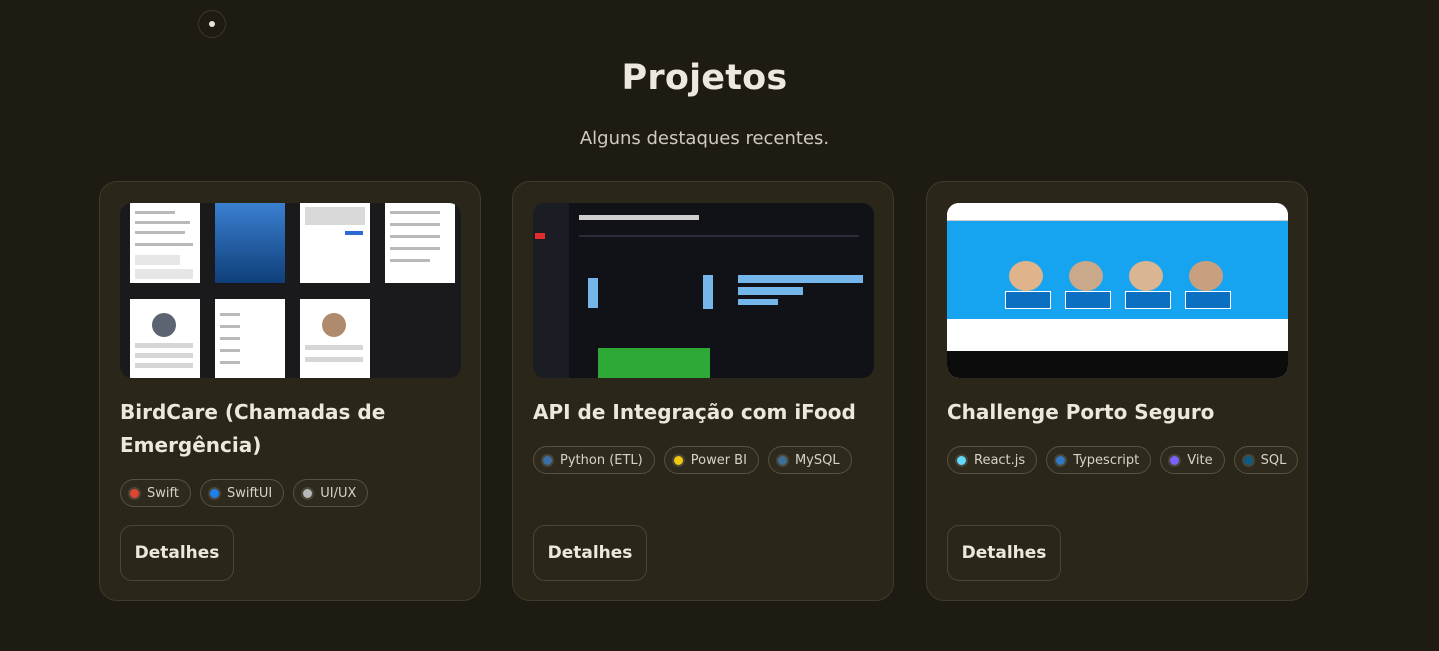 The height and width of the screenshot is (651, 1439). I want to click on react-icon, so click(961, 460).